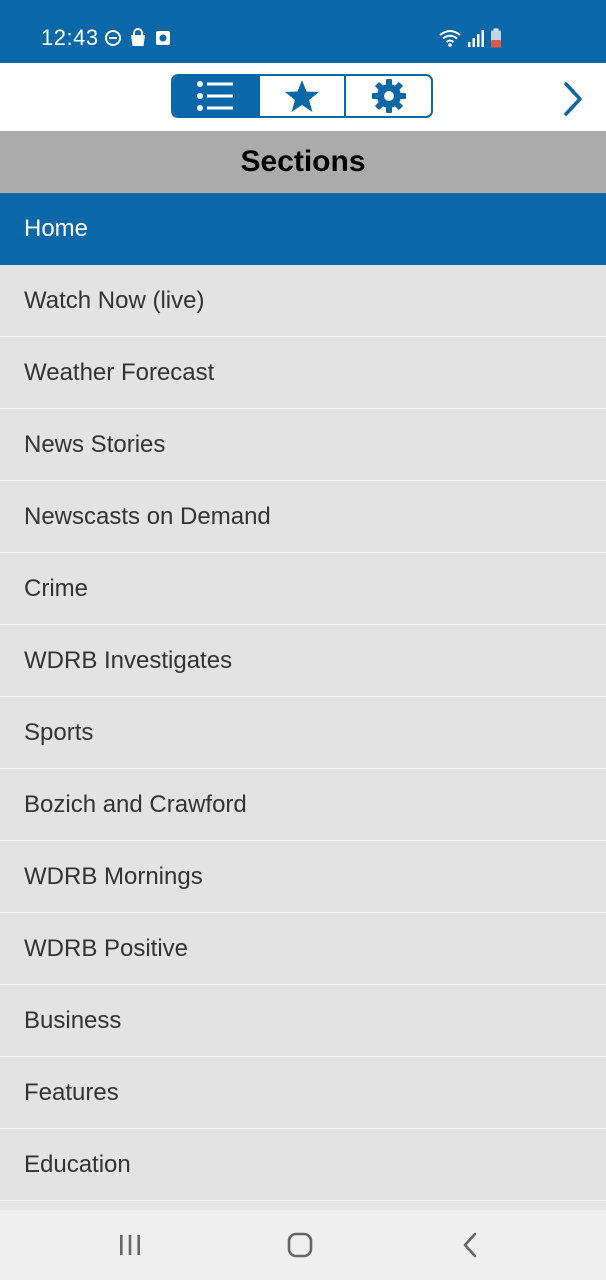 Image resolution: width=606 pixels, height=1280 pixels. I want to click on next-button, so click(573, 99).